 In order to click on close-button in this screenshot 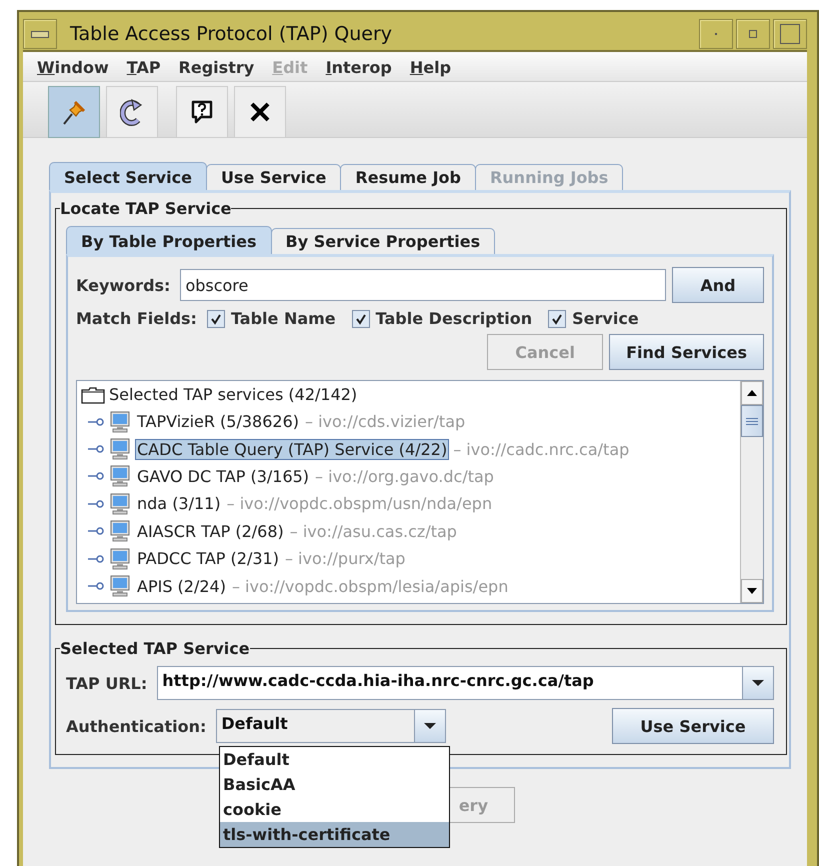, I will do `click(260, 112)`.